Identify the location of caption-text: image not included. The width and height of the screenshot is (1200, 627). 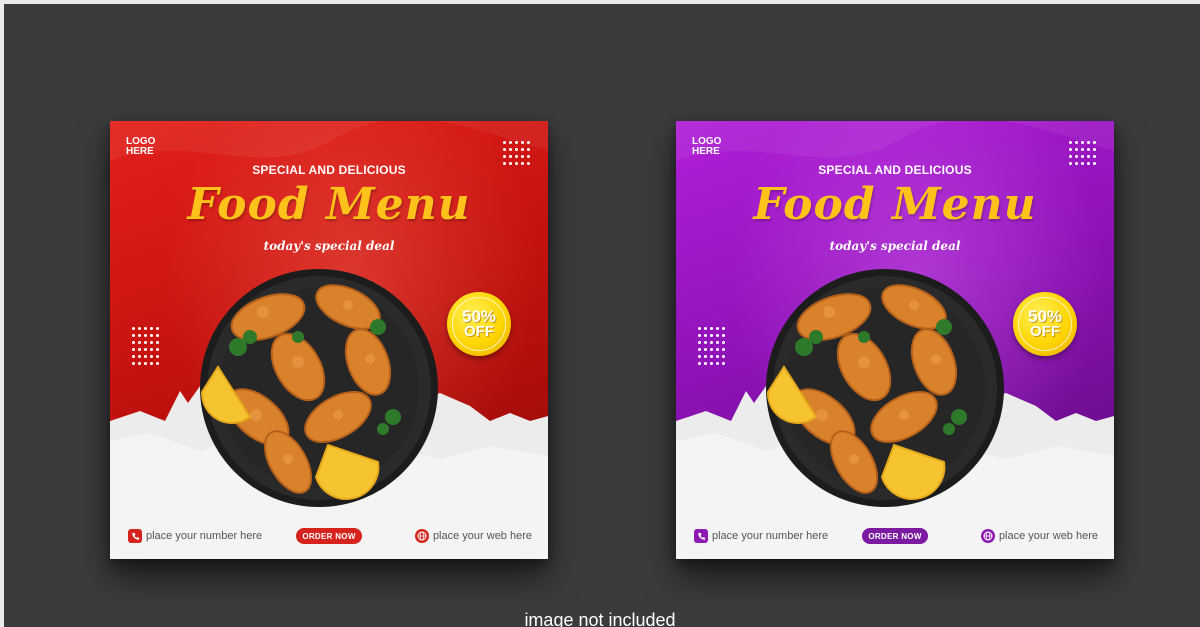
(600, 618).